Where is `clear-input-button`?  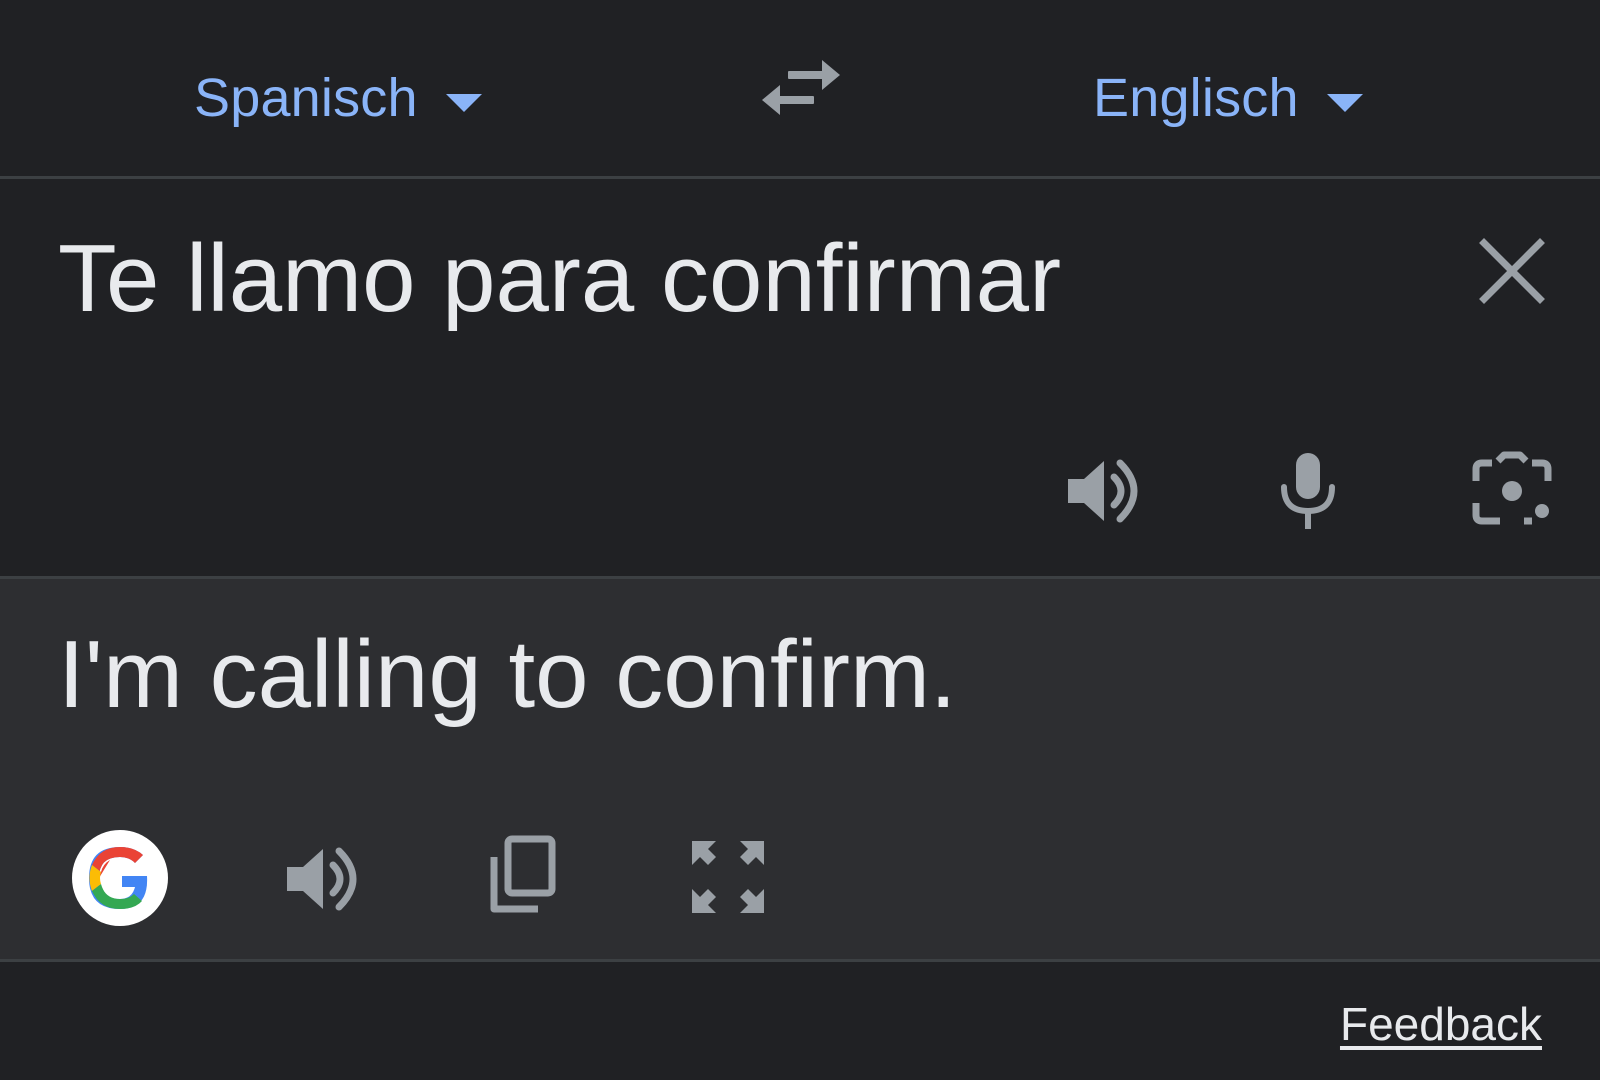
clear-input-button is located at coordinates (1513, 272).